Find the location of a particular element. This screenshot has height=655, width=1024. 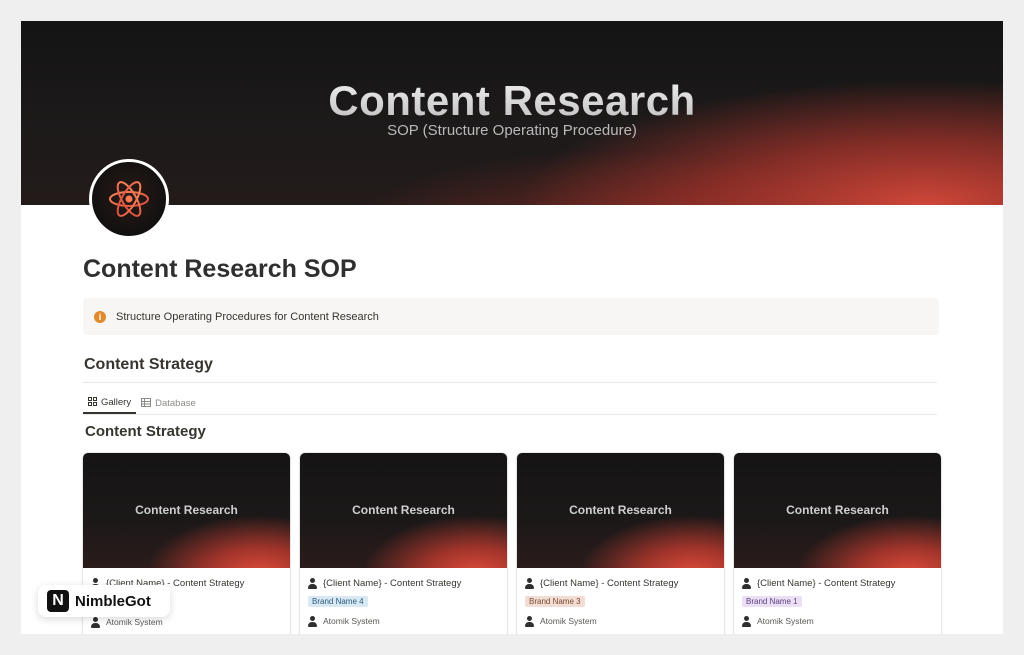

nimblegot-watermark: N NimbleGot is located at coordinates (104, 601).